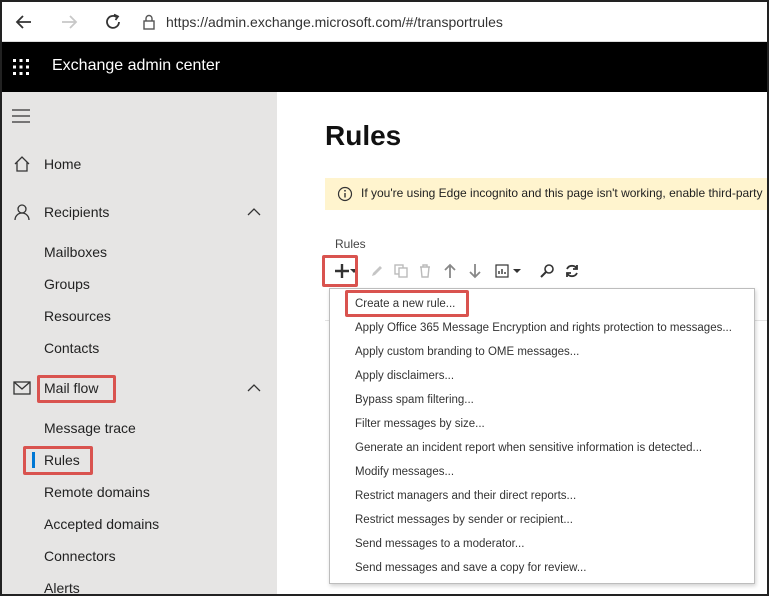  I want to click on move-up-button, so click(450, 271).